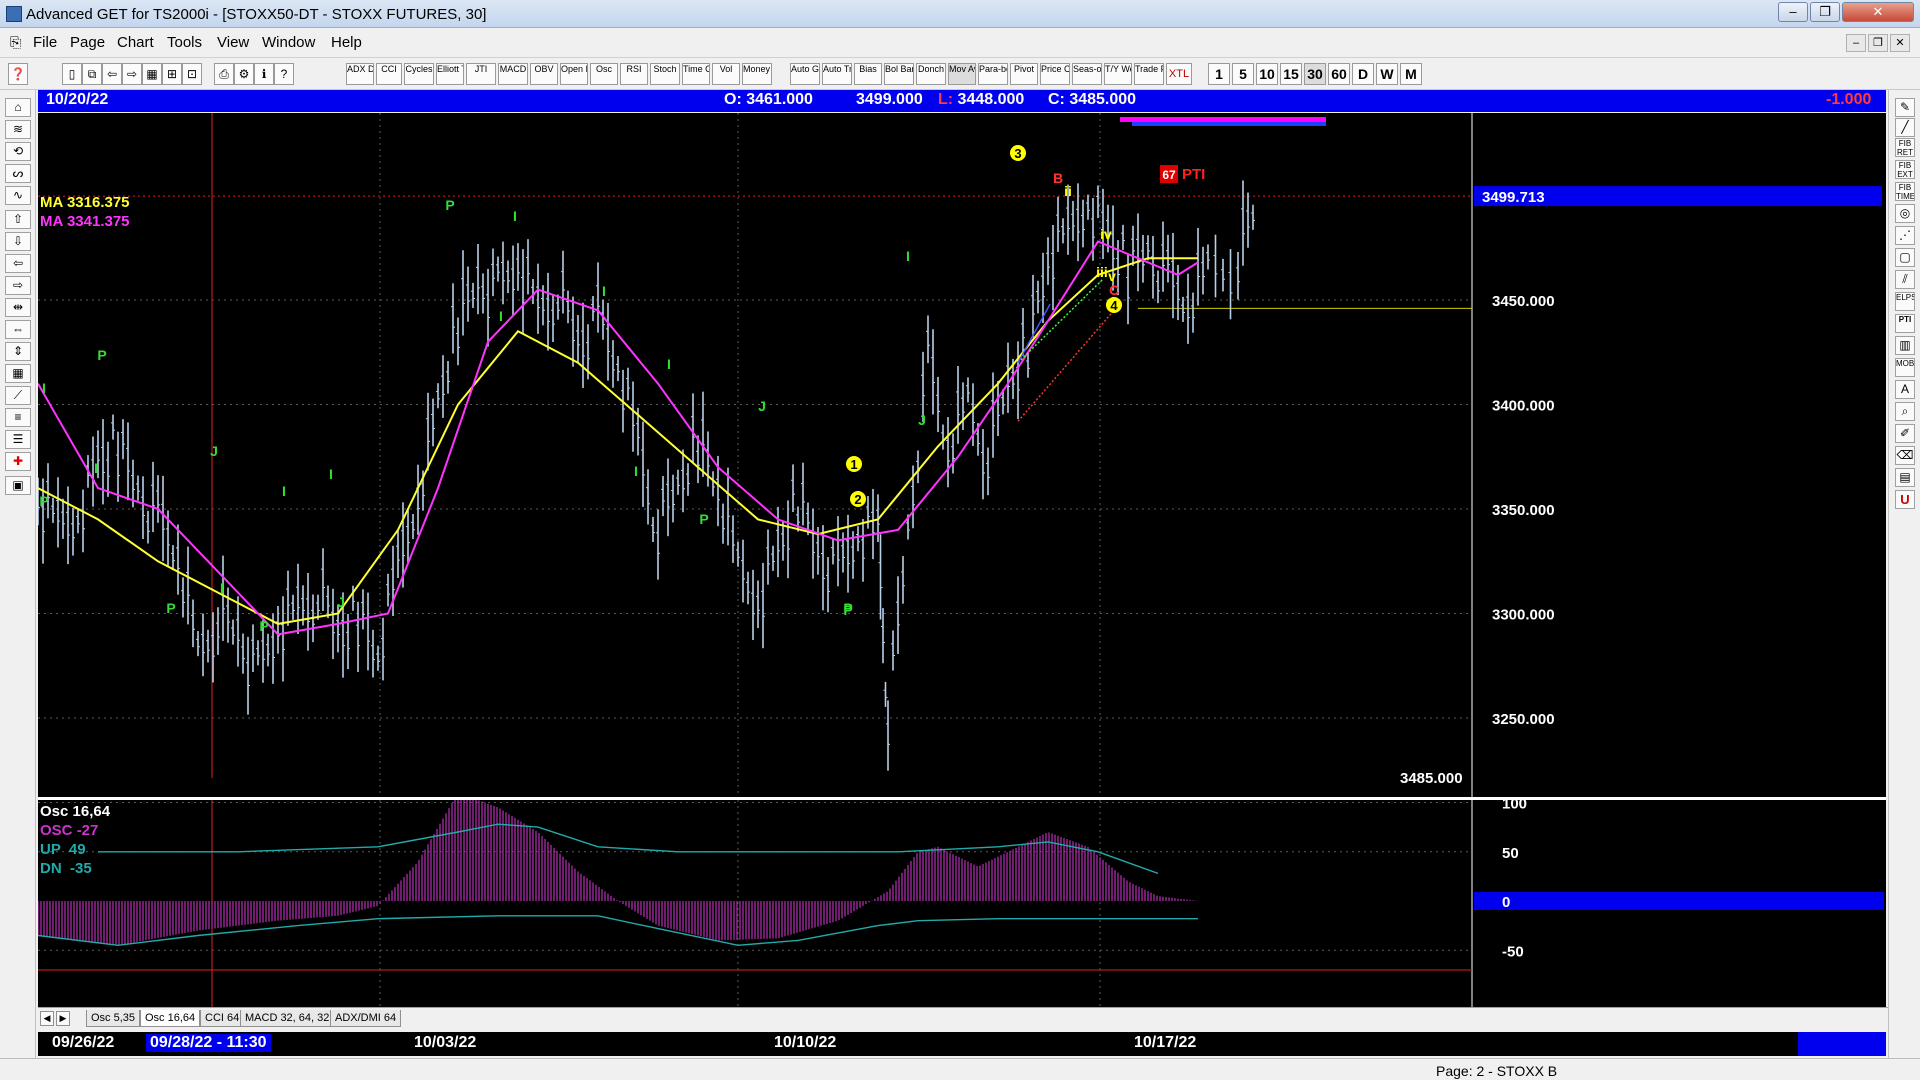 Image resolution: width=1920 pixels, height=1080 pixels. Describe the element at coordinates (1878, 43) in the screenshot. I see `mdi-restore-button: ❐` at that location.